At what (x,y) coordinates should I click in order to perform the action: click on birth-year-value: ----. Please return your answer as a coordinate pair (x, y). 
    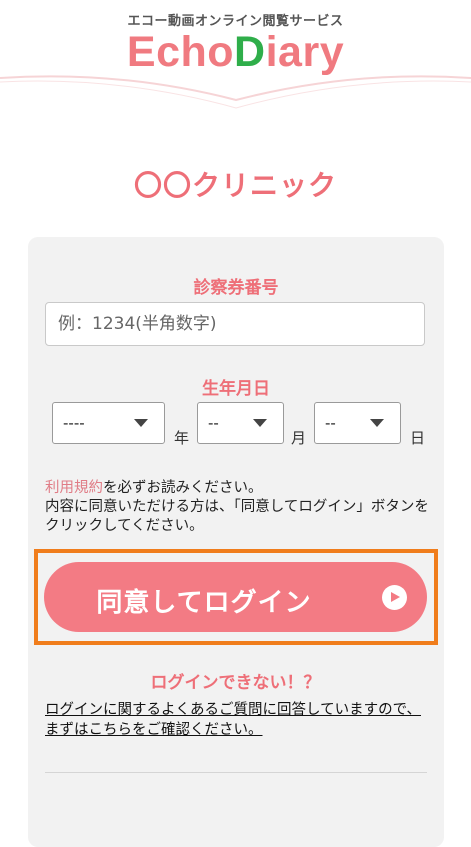
    Looking at the image, I should click on (74, 423).